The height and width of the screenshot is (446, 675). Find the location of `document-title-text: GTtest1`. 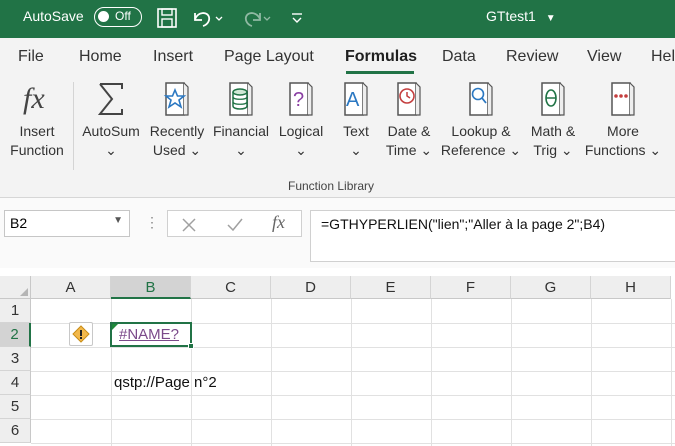

document-title-text: GTtest1 is located at coordinates (511, 16).